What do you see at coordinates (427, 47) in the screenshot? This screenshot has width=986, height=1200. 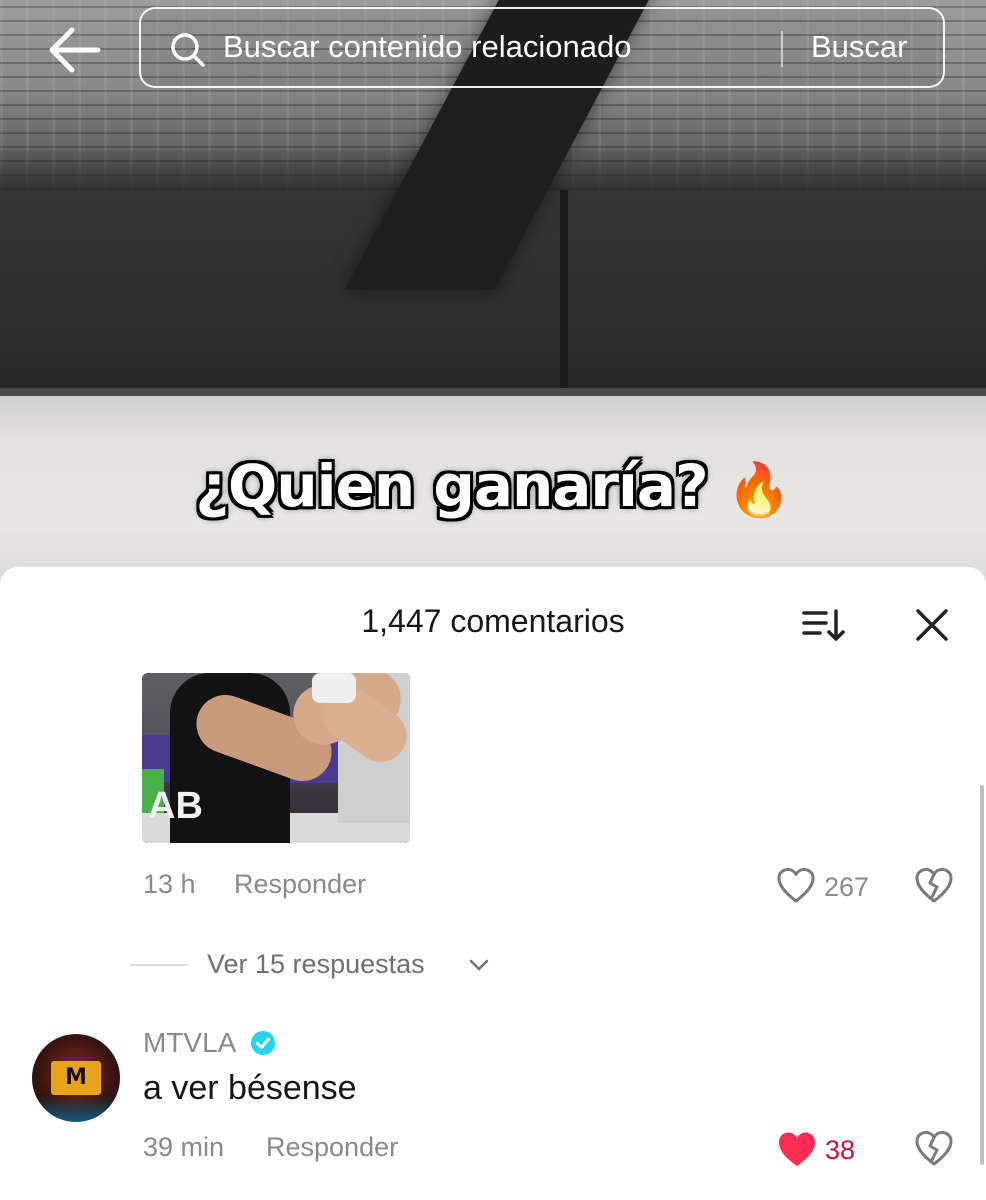 I see `search-input: Buscar contenido relacionado` at bounding box center [427, 47].